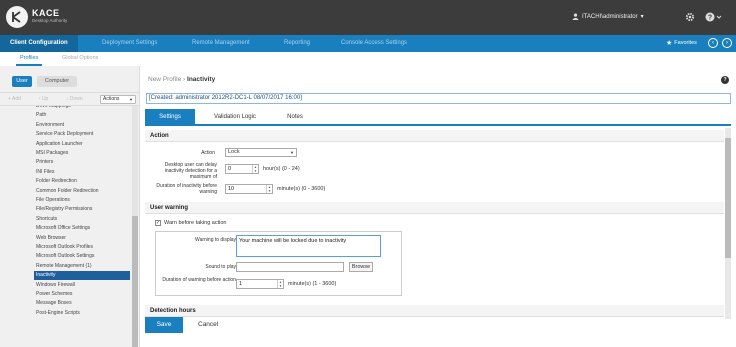  What do you see at coordinates (82, 125) in the screenshot?
I see `tree-item: Environment` at bounding box center [82, 125].